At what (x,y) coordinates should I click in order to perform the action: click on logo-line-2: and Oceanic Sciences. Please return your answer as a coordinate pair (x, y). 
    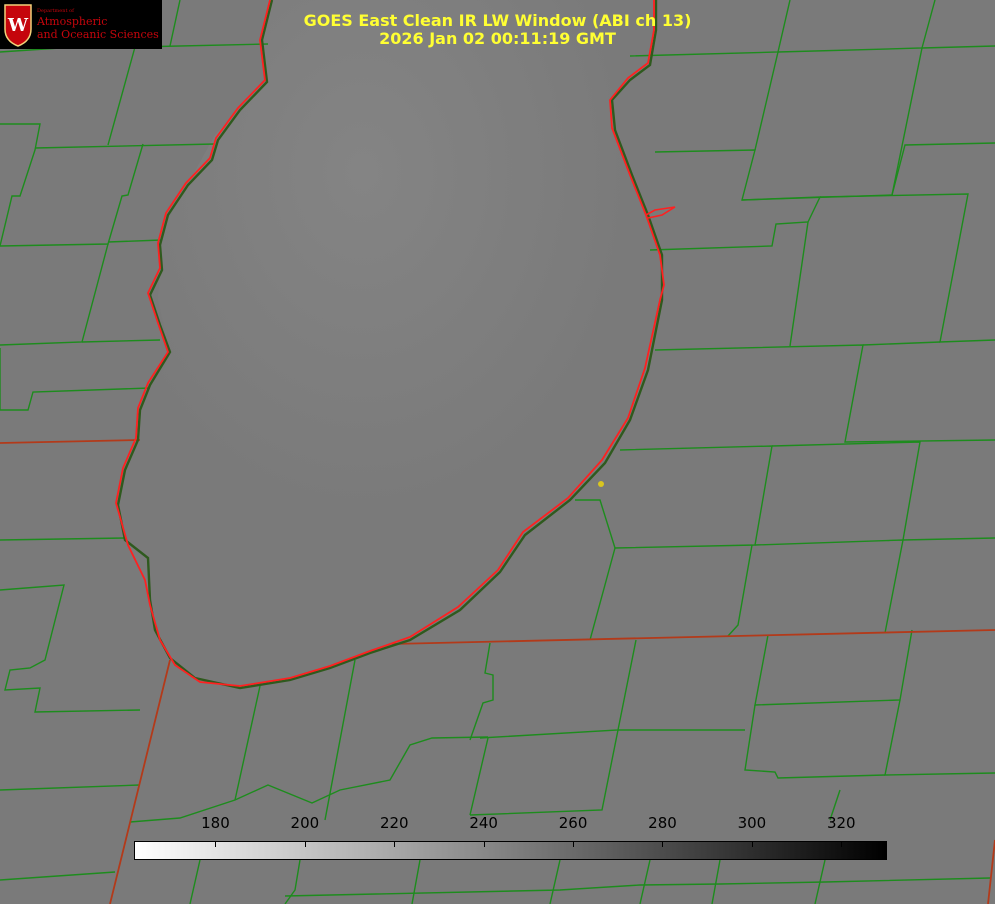
    Looking at the image, I should click on (98, 34).